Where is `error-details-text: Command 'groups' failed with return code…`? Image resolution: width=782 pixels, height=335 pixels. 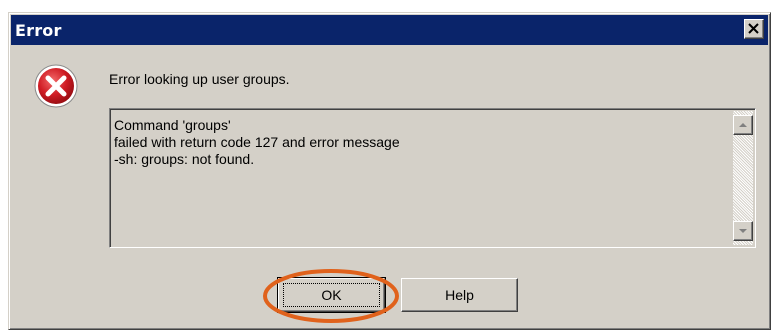 error-details-text: Command 'groups' failed with return code… is located at coordinates (257, 142).